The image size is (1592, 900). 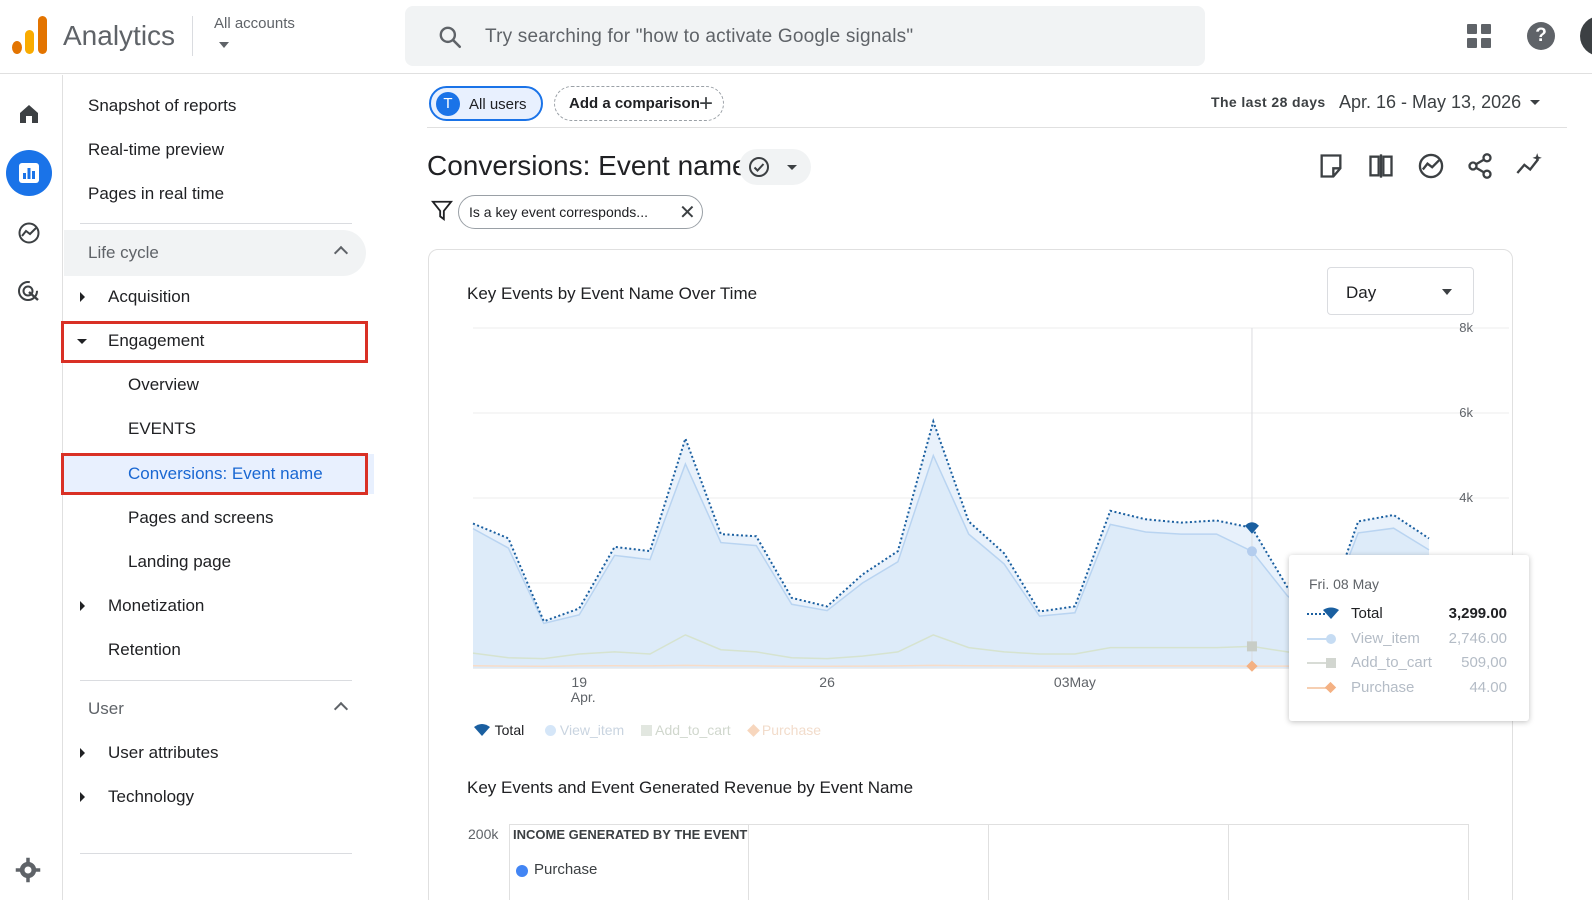 What do you see at coordinates (28, 870) in the screenshot?
I see `settings-gear-icon` at bounding box center [28, 870].